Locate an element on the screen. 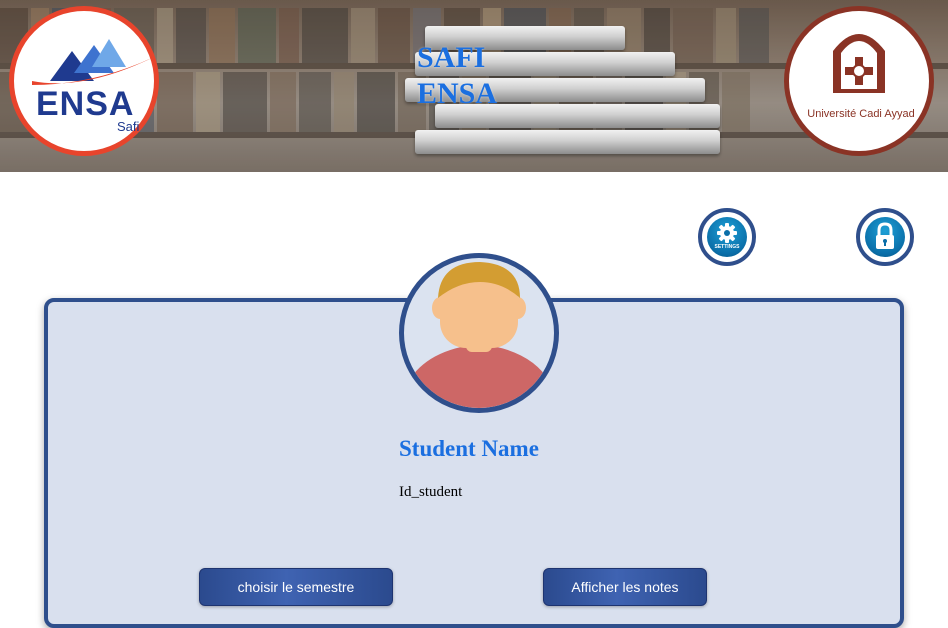 The height and width of the screenshot is (628, 948). student-name: Student Name is located at coordinates (469, 448).